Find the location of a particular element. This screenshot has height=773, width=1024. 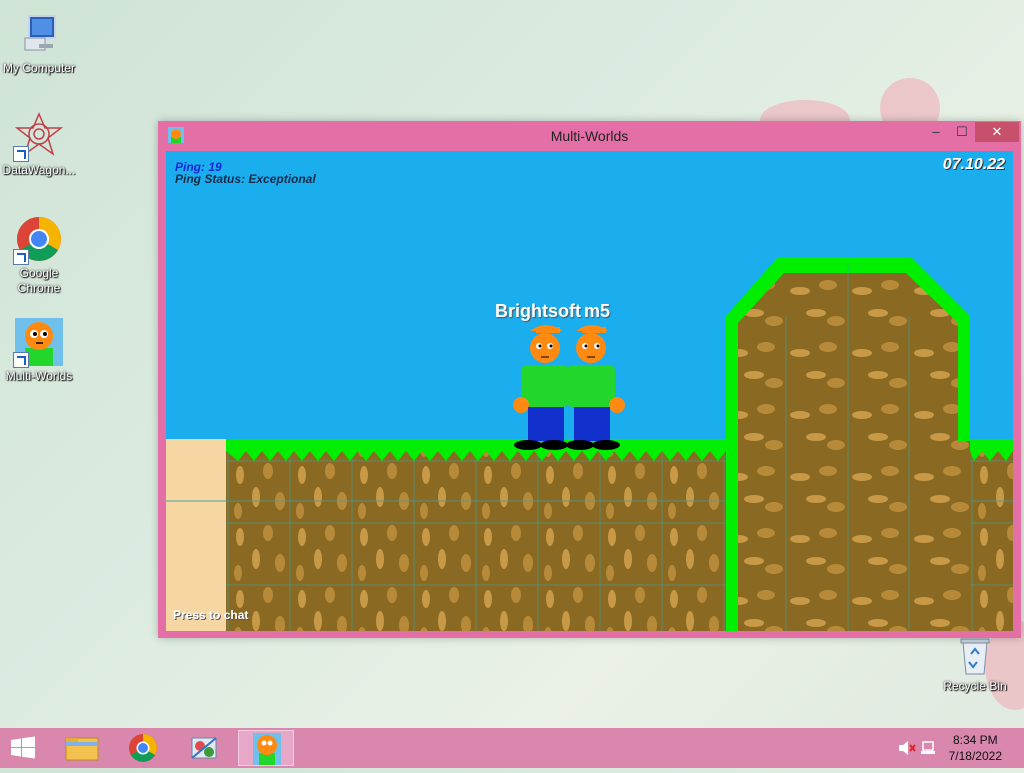

control-panel-icon is located at coordinates (204, 748).